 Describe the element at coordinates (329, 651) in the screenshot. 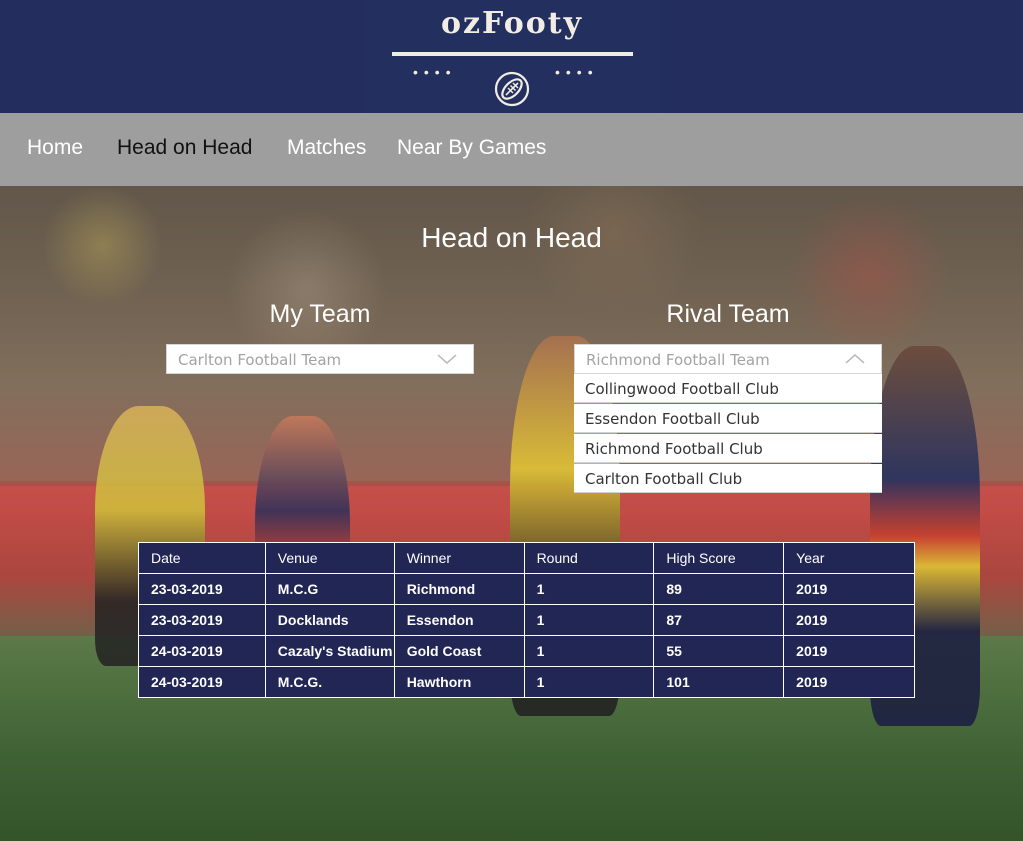

I see `cell-venue: Cazaly's Stadium` at that location.